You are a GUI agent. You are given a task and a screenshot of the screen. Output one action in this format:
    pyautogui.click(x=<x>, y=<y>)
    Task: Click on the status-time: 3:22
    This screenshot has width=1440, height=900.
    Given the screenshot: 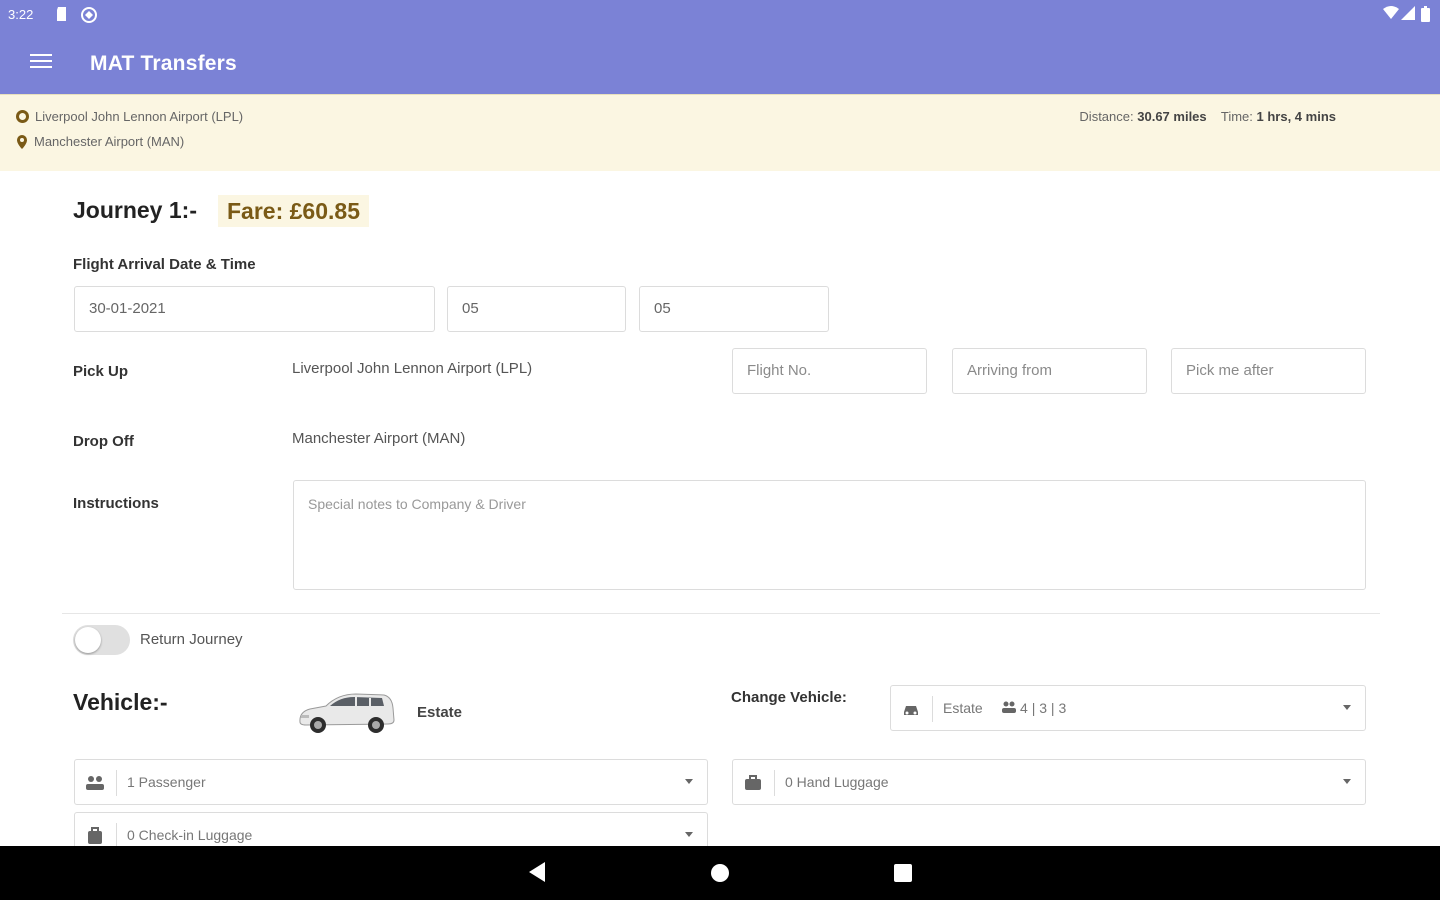 What is the action you would take?
    pyautogui.click(x=21, y=14)
    